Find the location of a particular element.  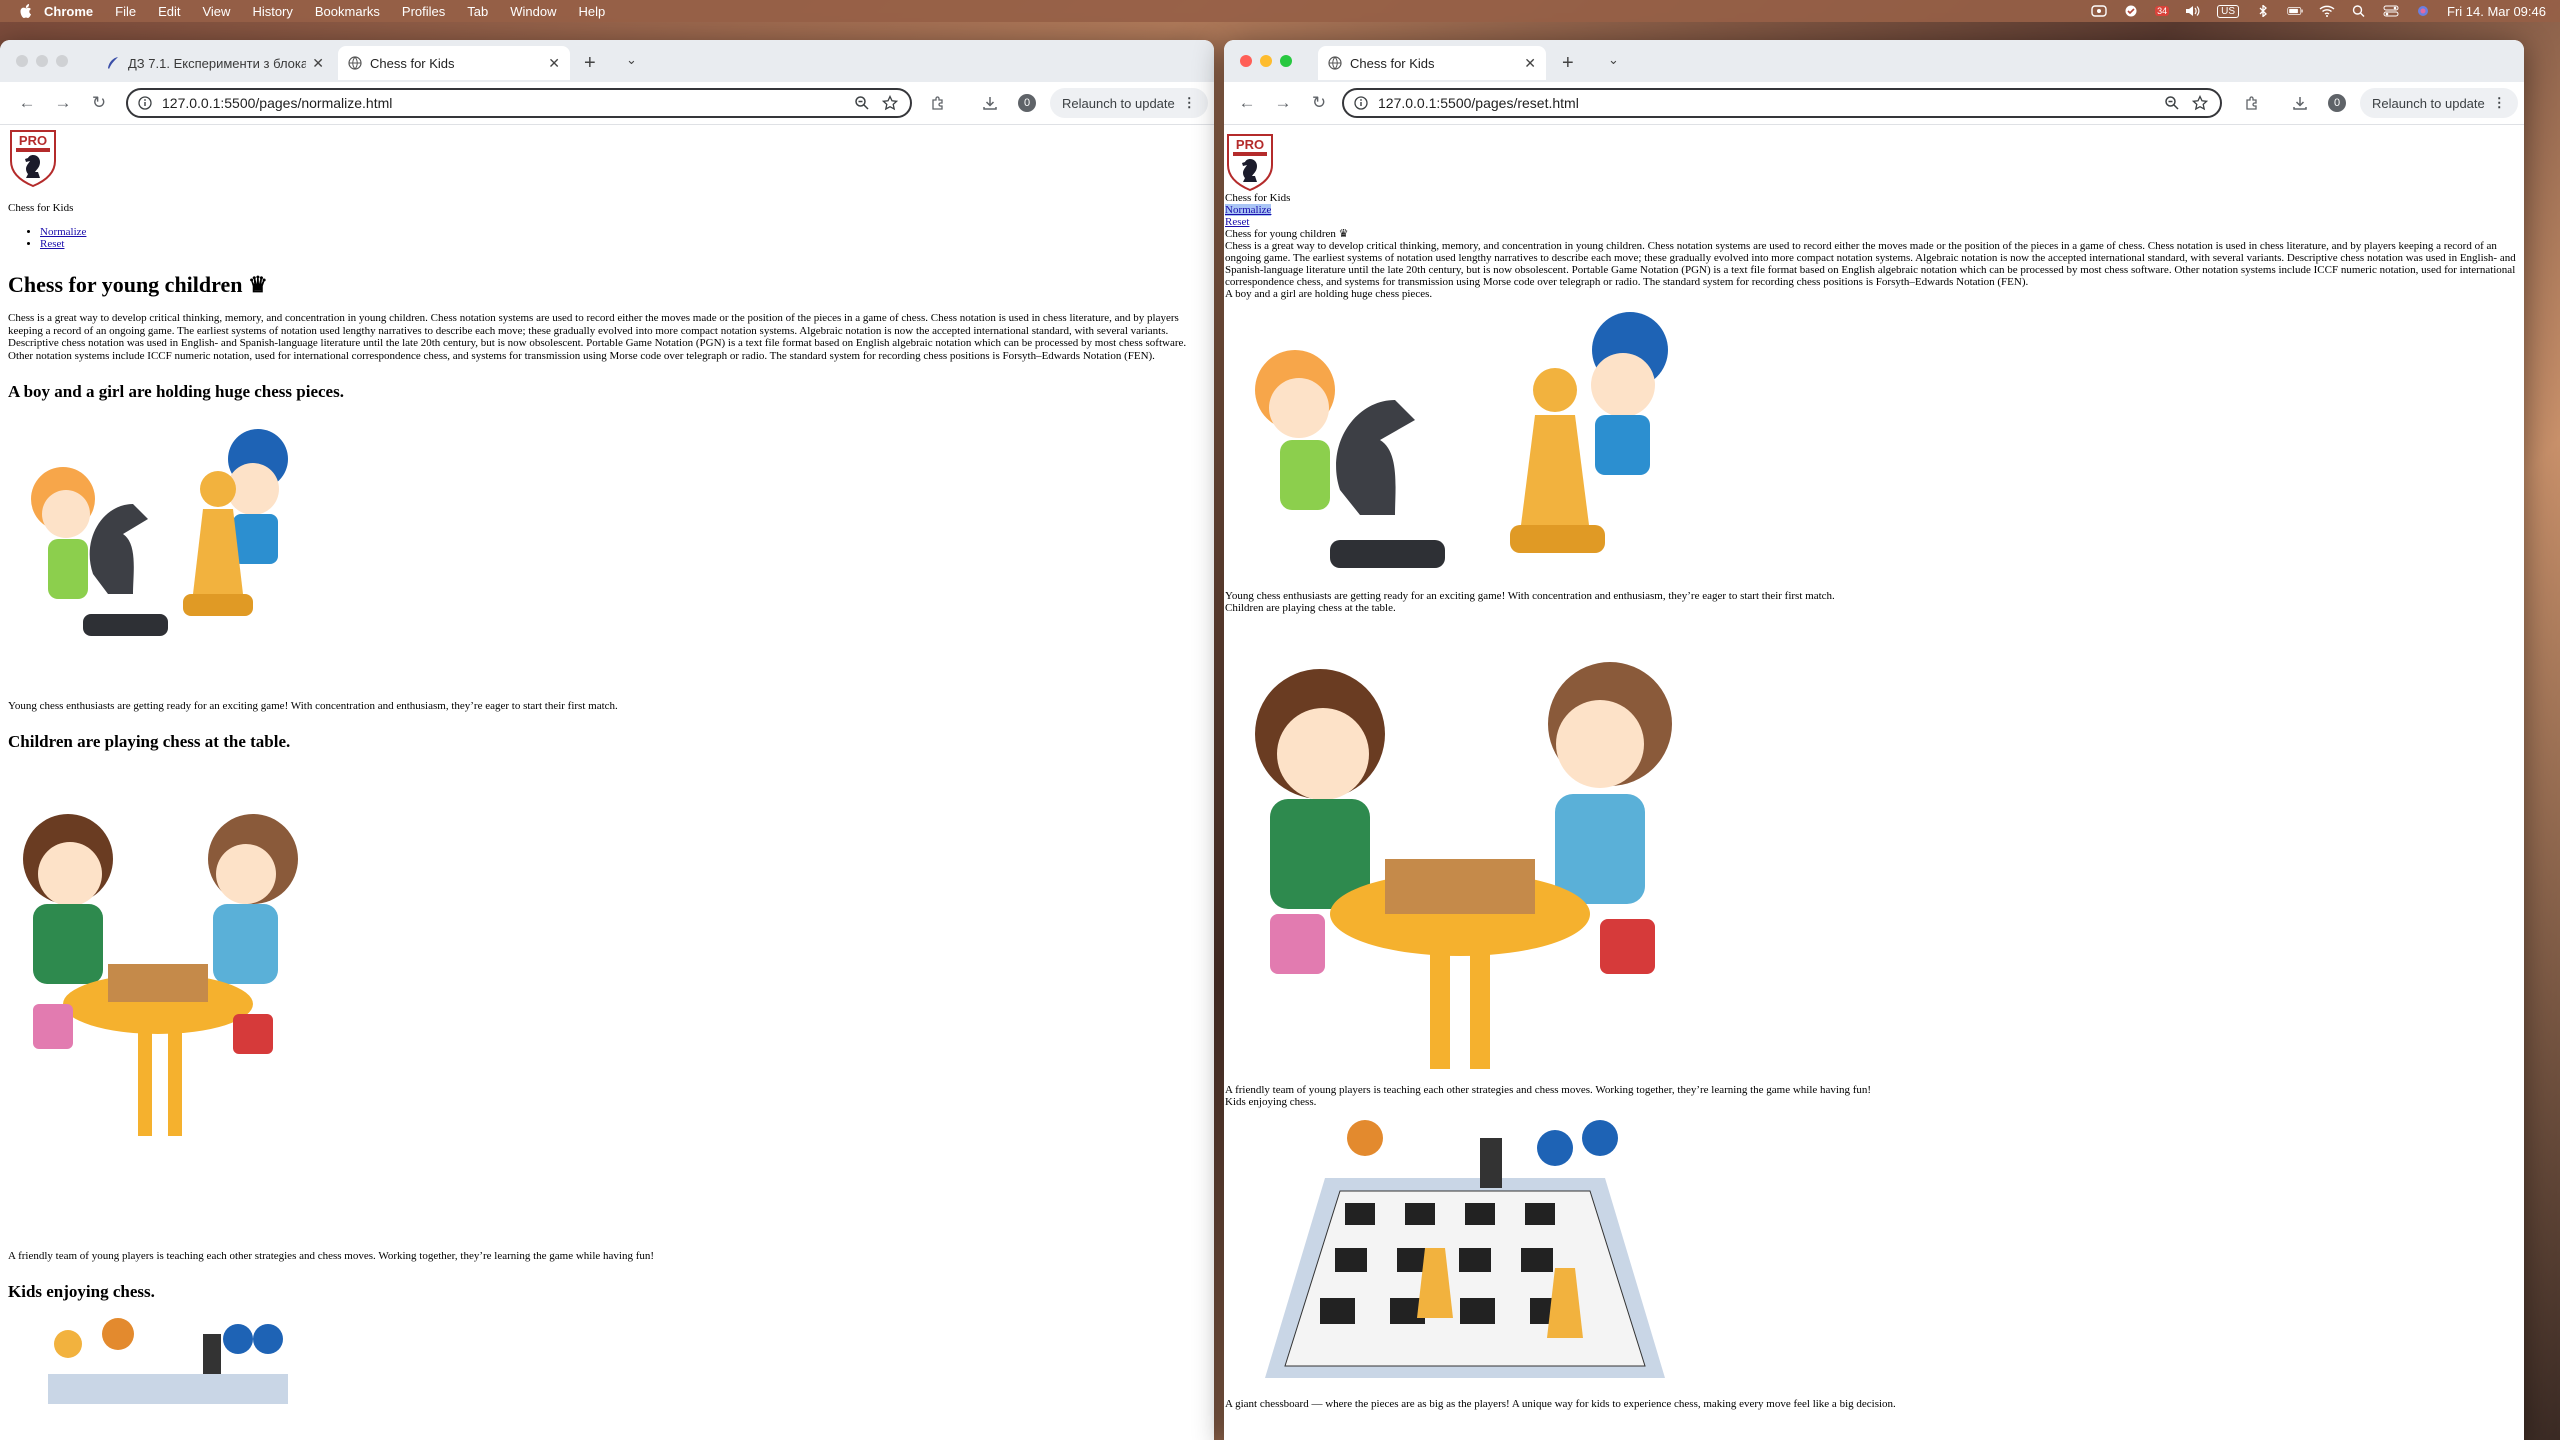

bluetooth-icon is located at coordinates (2263, 11).